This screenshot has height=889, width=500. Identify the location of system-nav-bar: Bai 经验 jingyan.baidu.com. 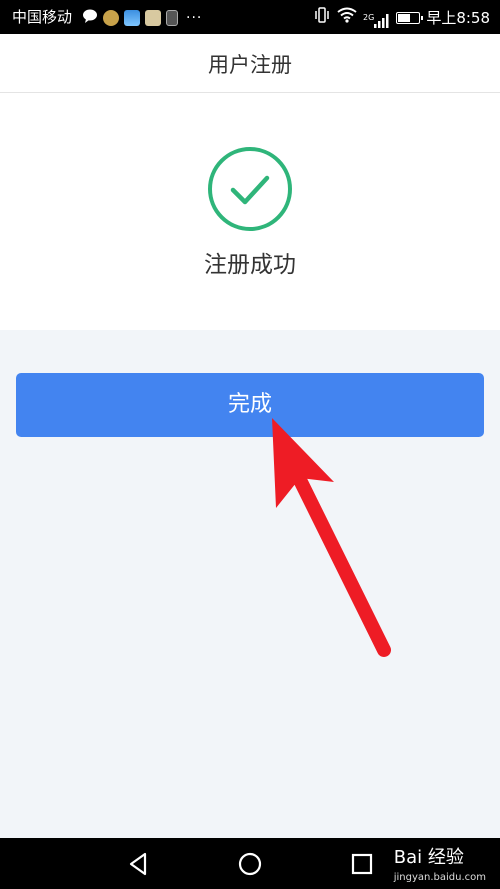
(250, 863).